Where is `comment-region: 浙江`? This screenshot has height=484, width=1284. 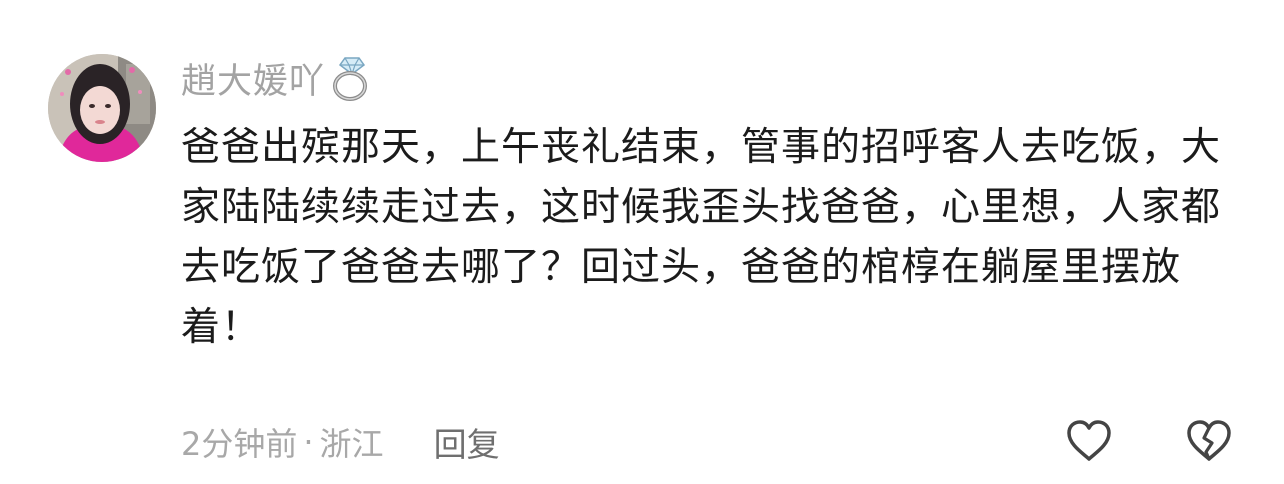 comment-region: 浙江 is located at coordinates (351, 444).